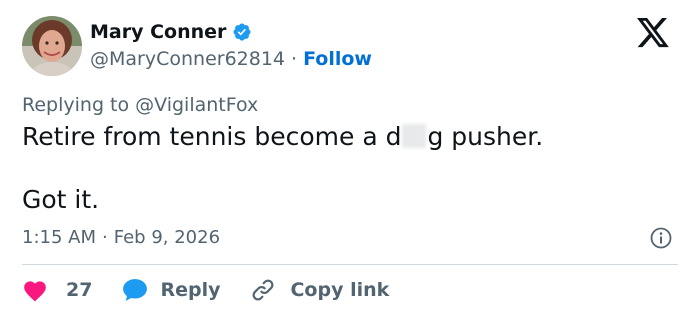 The height and width of the screenshot is (318, 700). What do you see at coordinates (158, 32) in the screenshot?
I see `author-display-name: Mary Conner` at bounding box center [158, 32].